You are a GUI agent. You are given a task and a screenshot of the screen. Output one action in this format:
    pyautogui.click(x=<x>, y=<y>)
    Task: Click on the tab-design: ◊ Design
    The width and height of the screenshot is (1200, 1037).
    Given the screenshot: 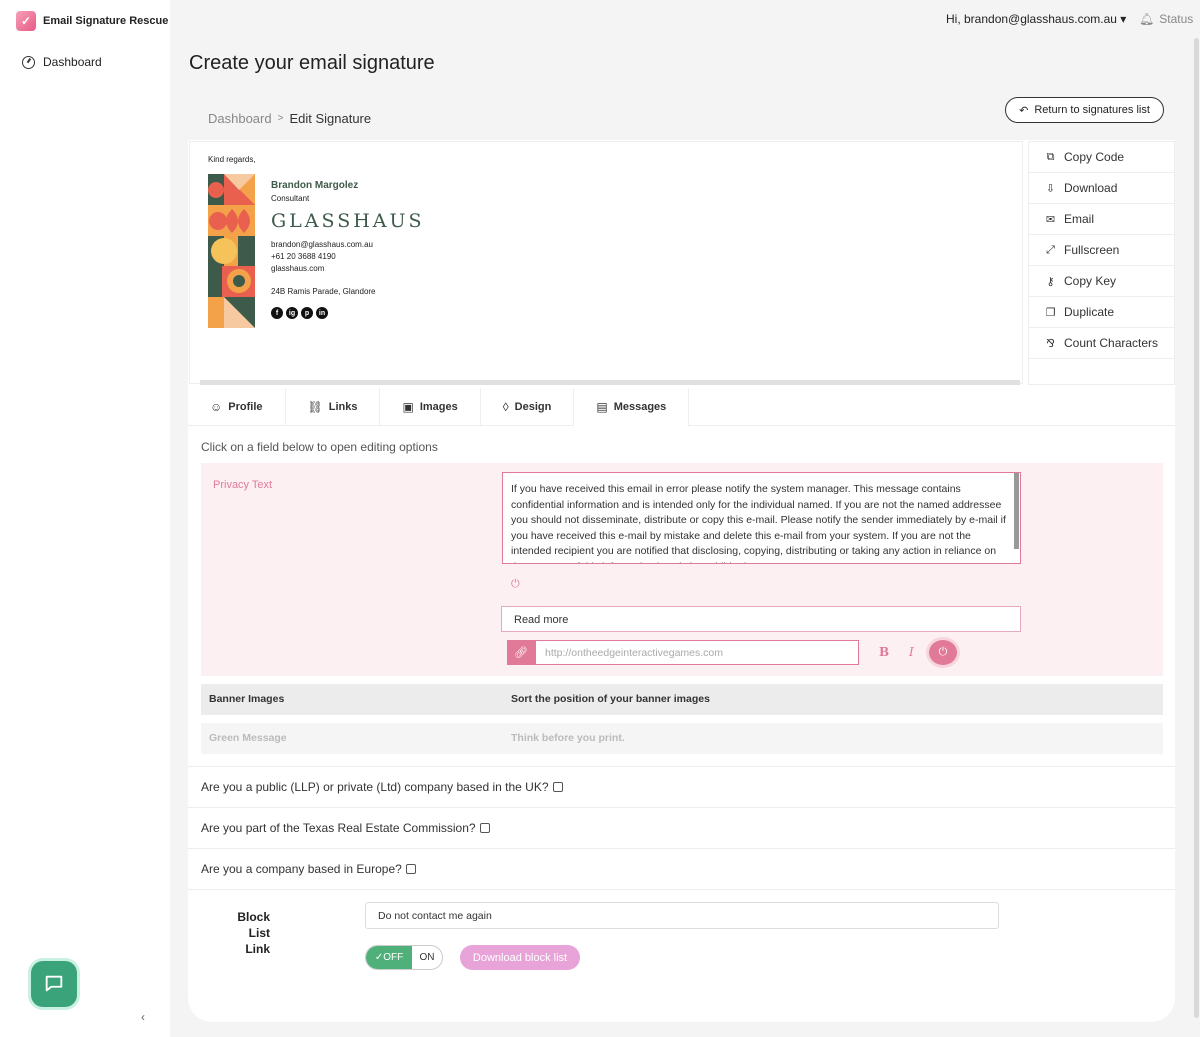 What is the action you would take?
    pyautogui.click(x=528, y=407)
    